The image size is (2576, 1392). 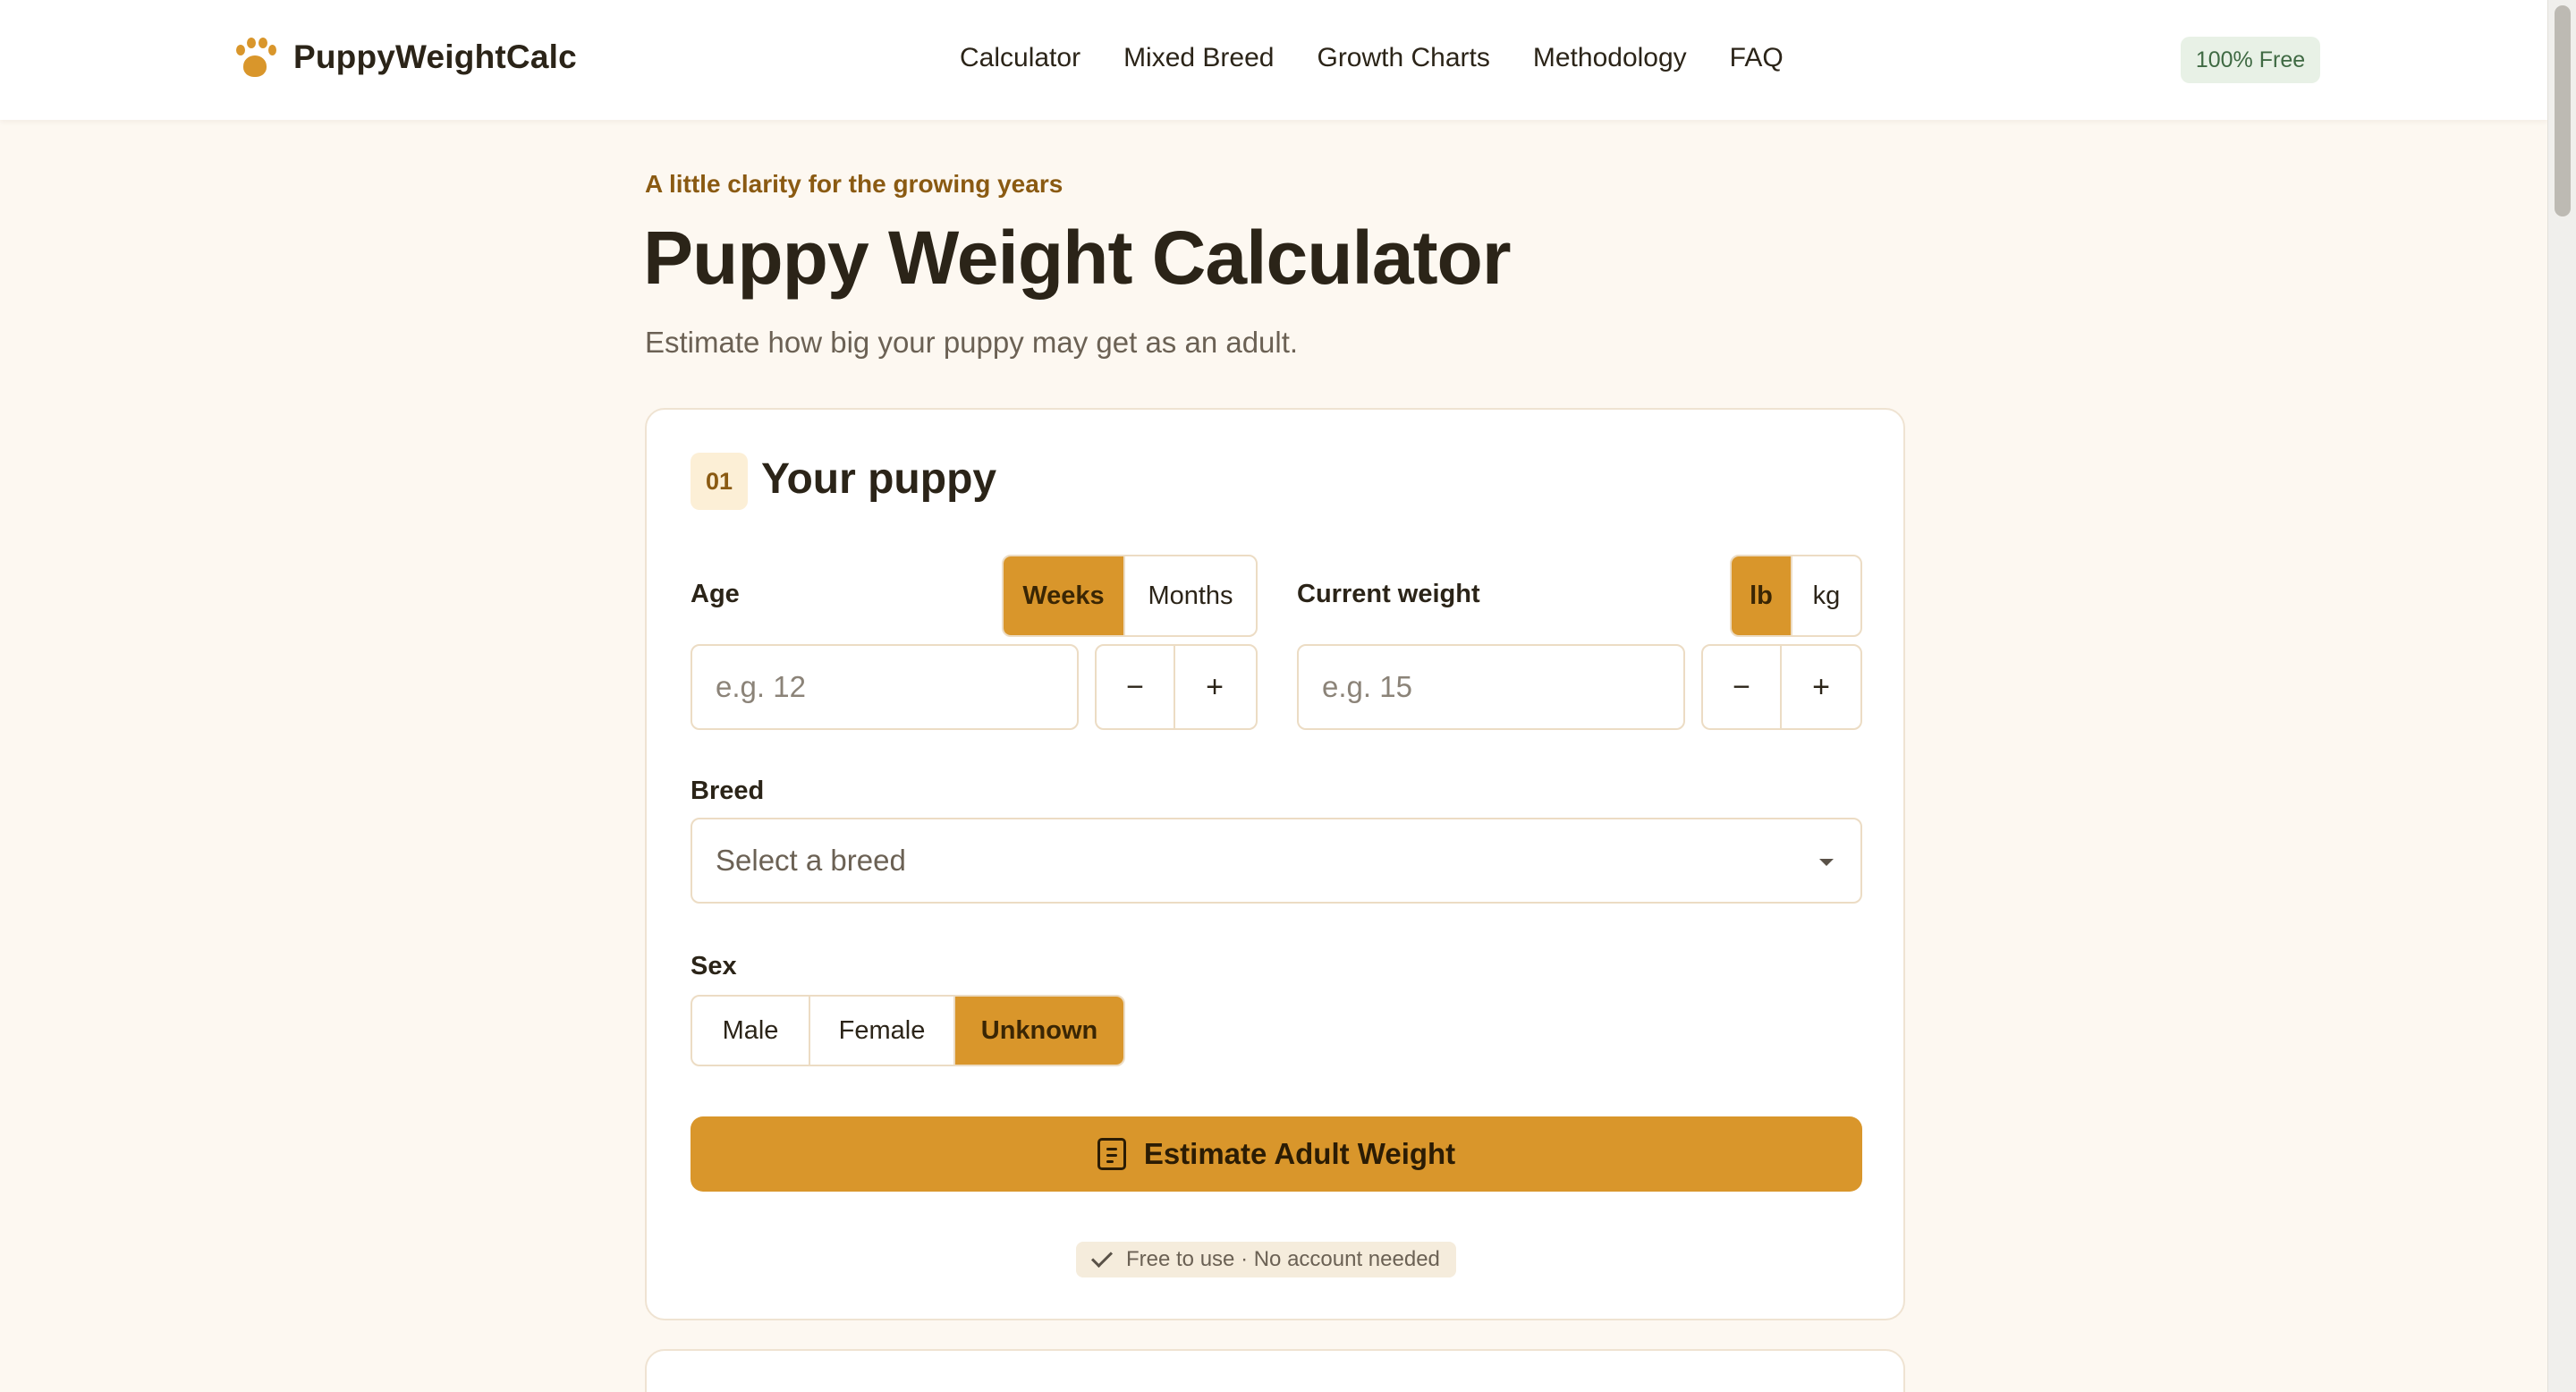 What do you see at coordinates (1276, 861) in the screenshot?
I see `breed-select: Select a breed` at bounding box center [1276, 861].